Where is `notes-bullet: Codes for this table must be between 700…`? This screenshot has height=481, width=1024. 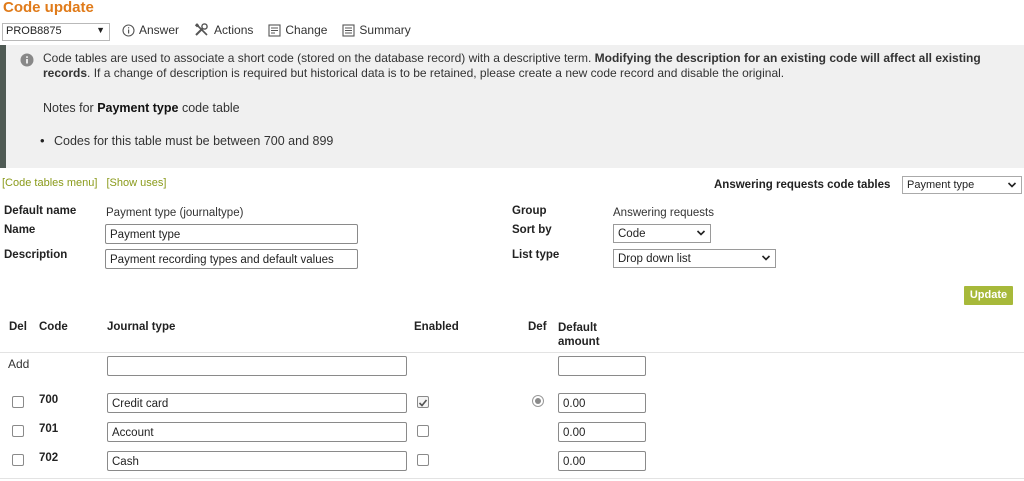 notes-bullet: Codes for this table must be between 700… is located at coordinates (194, 141).